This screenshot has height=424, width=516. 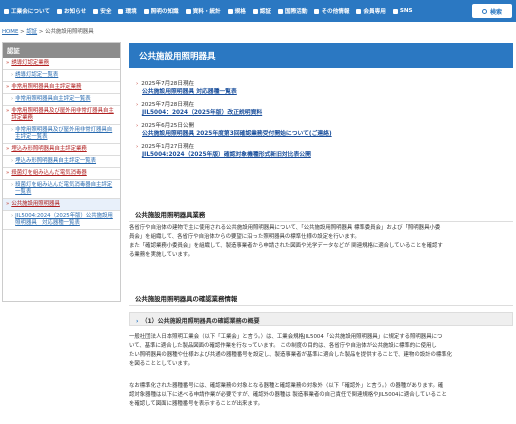 I want to click on list-item: › 2025年7月28日現在 公共施設用照明器具 対応器種一覧表, so click(x=321, y=88).